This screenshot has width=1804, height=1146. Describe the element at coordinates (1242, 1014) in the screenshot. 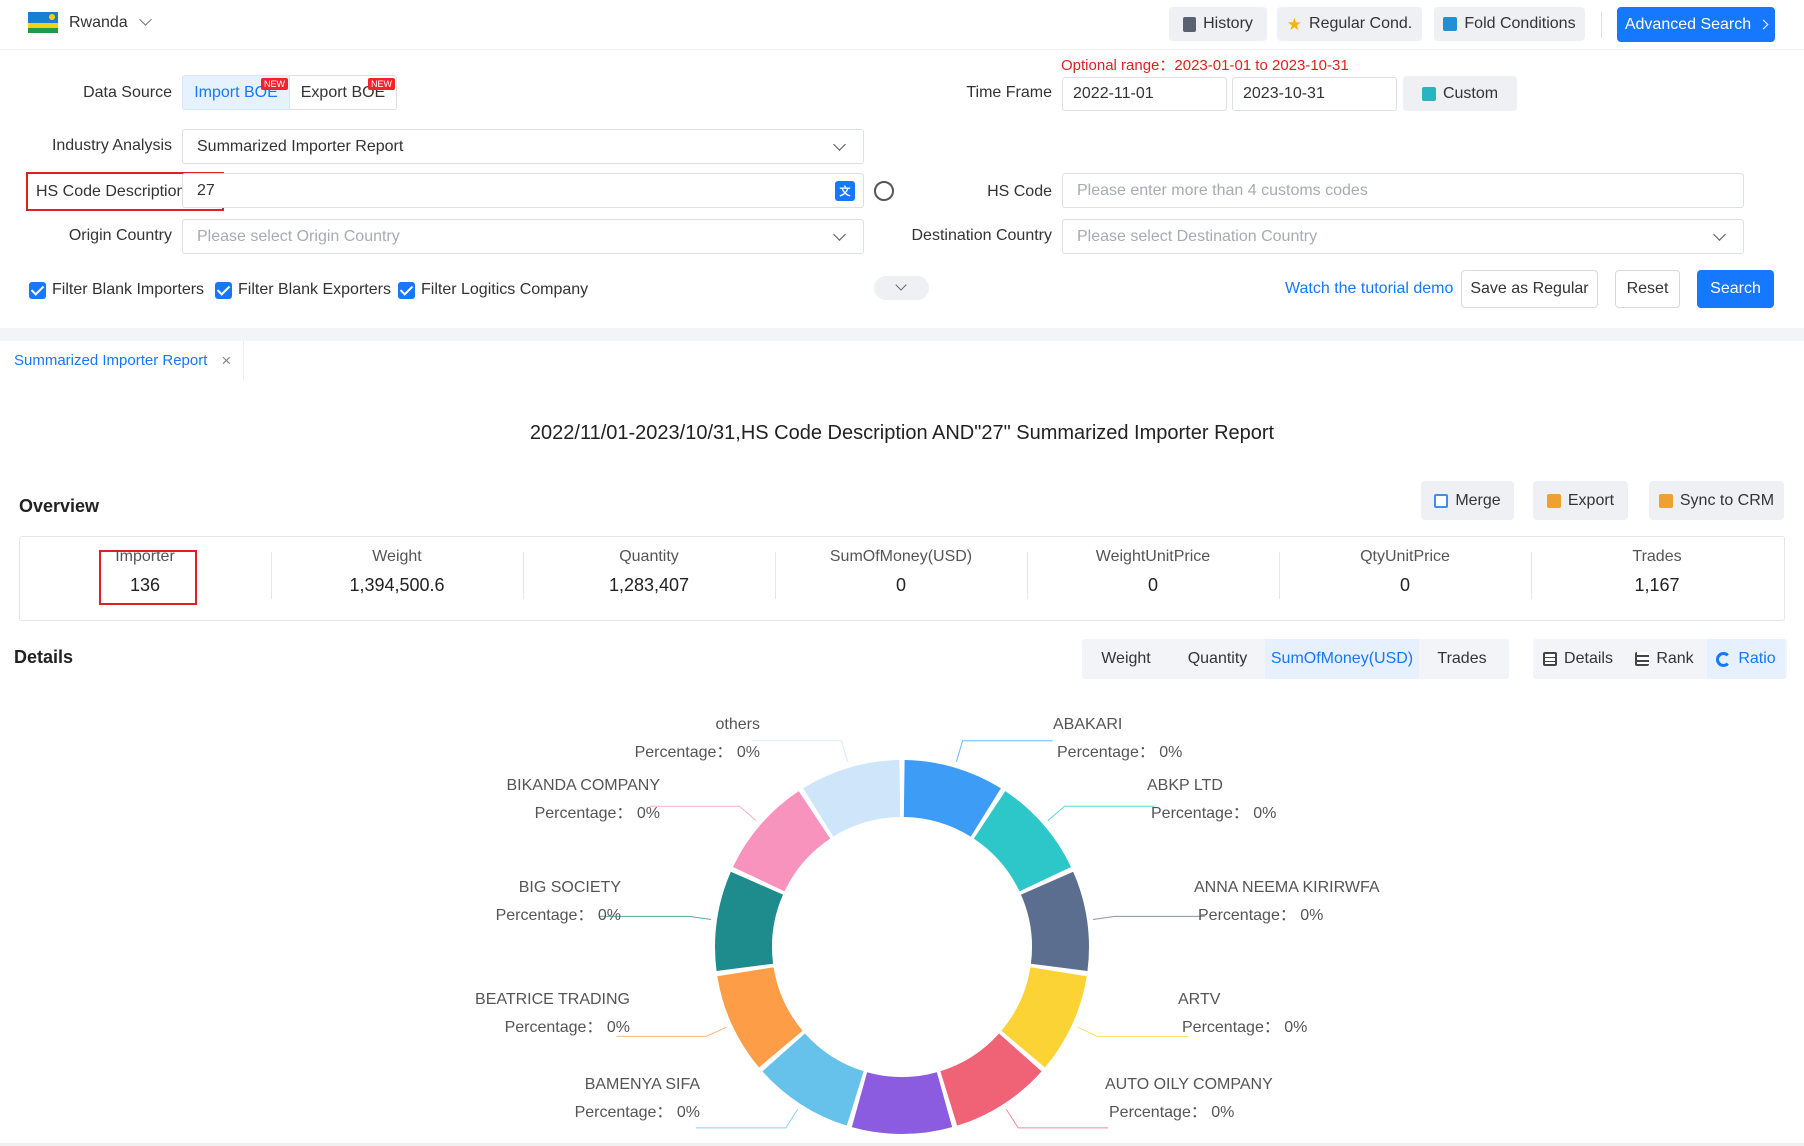

I see `slice-label: ARTV Percentage： 0%` at that location.